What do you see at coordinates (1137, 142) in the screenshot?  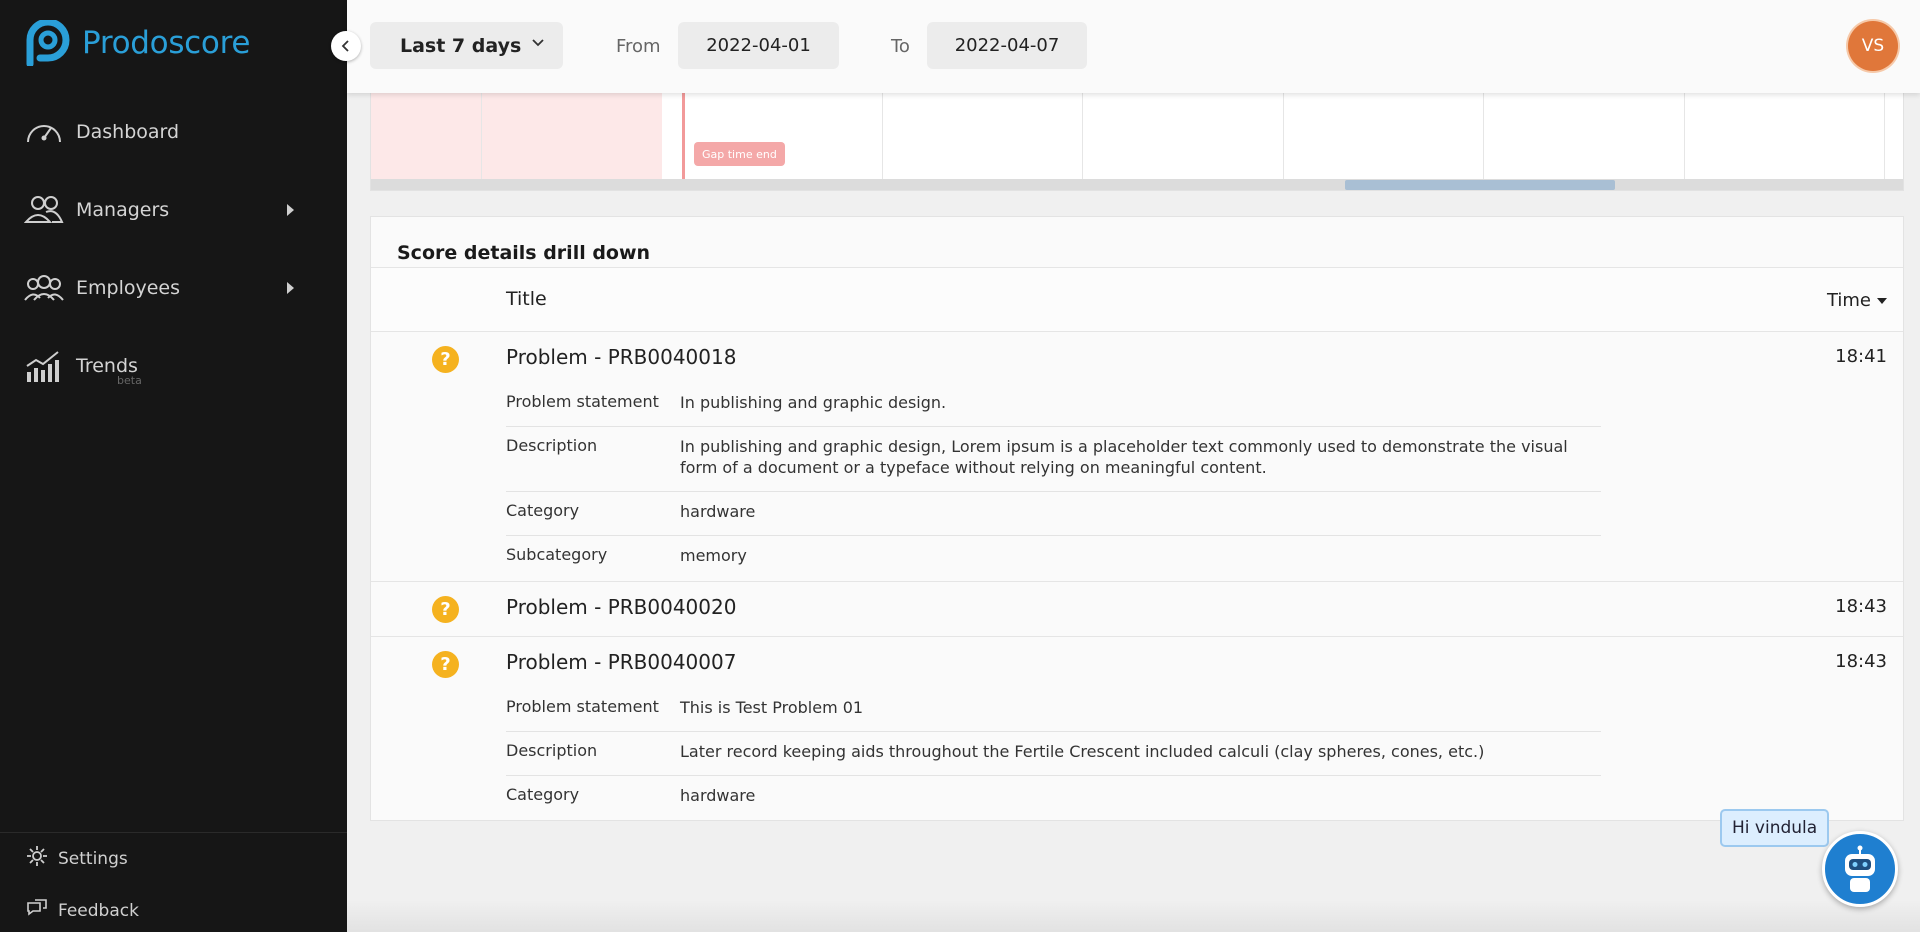 I see `timeline-chart: Gap time end` at bounding box center [1137, 142].